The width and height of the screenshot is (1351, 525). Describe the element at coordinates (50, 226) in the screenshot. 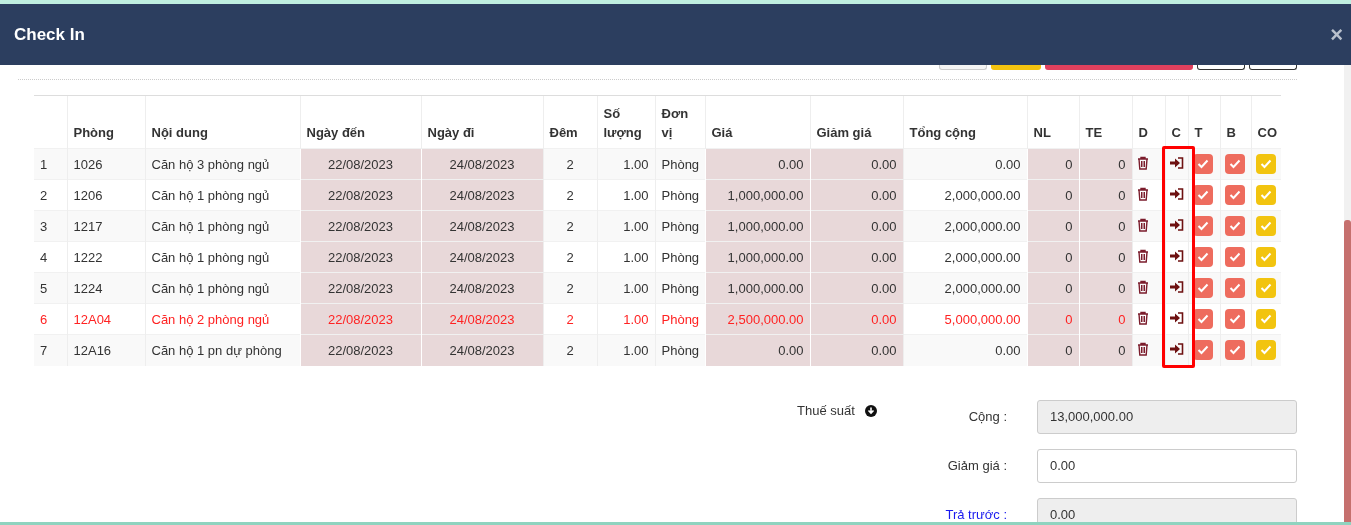

I see `table-cell: 3` at that location.